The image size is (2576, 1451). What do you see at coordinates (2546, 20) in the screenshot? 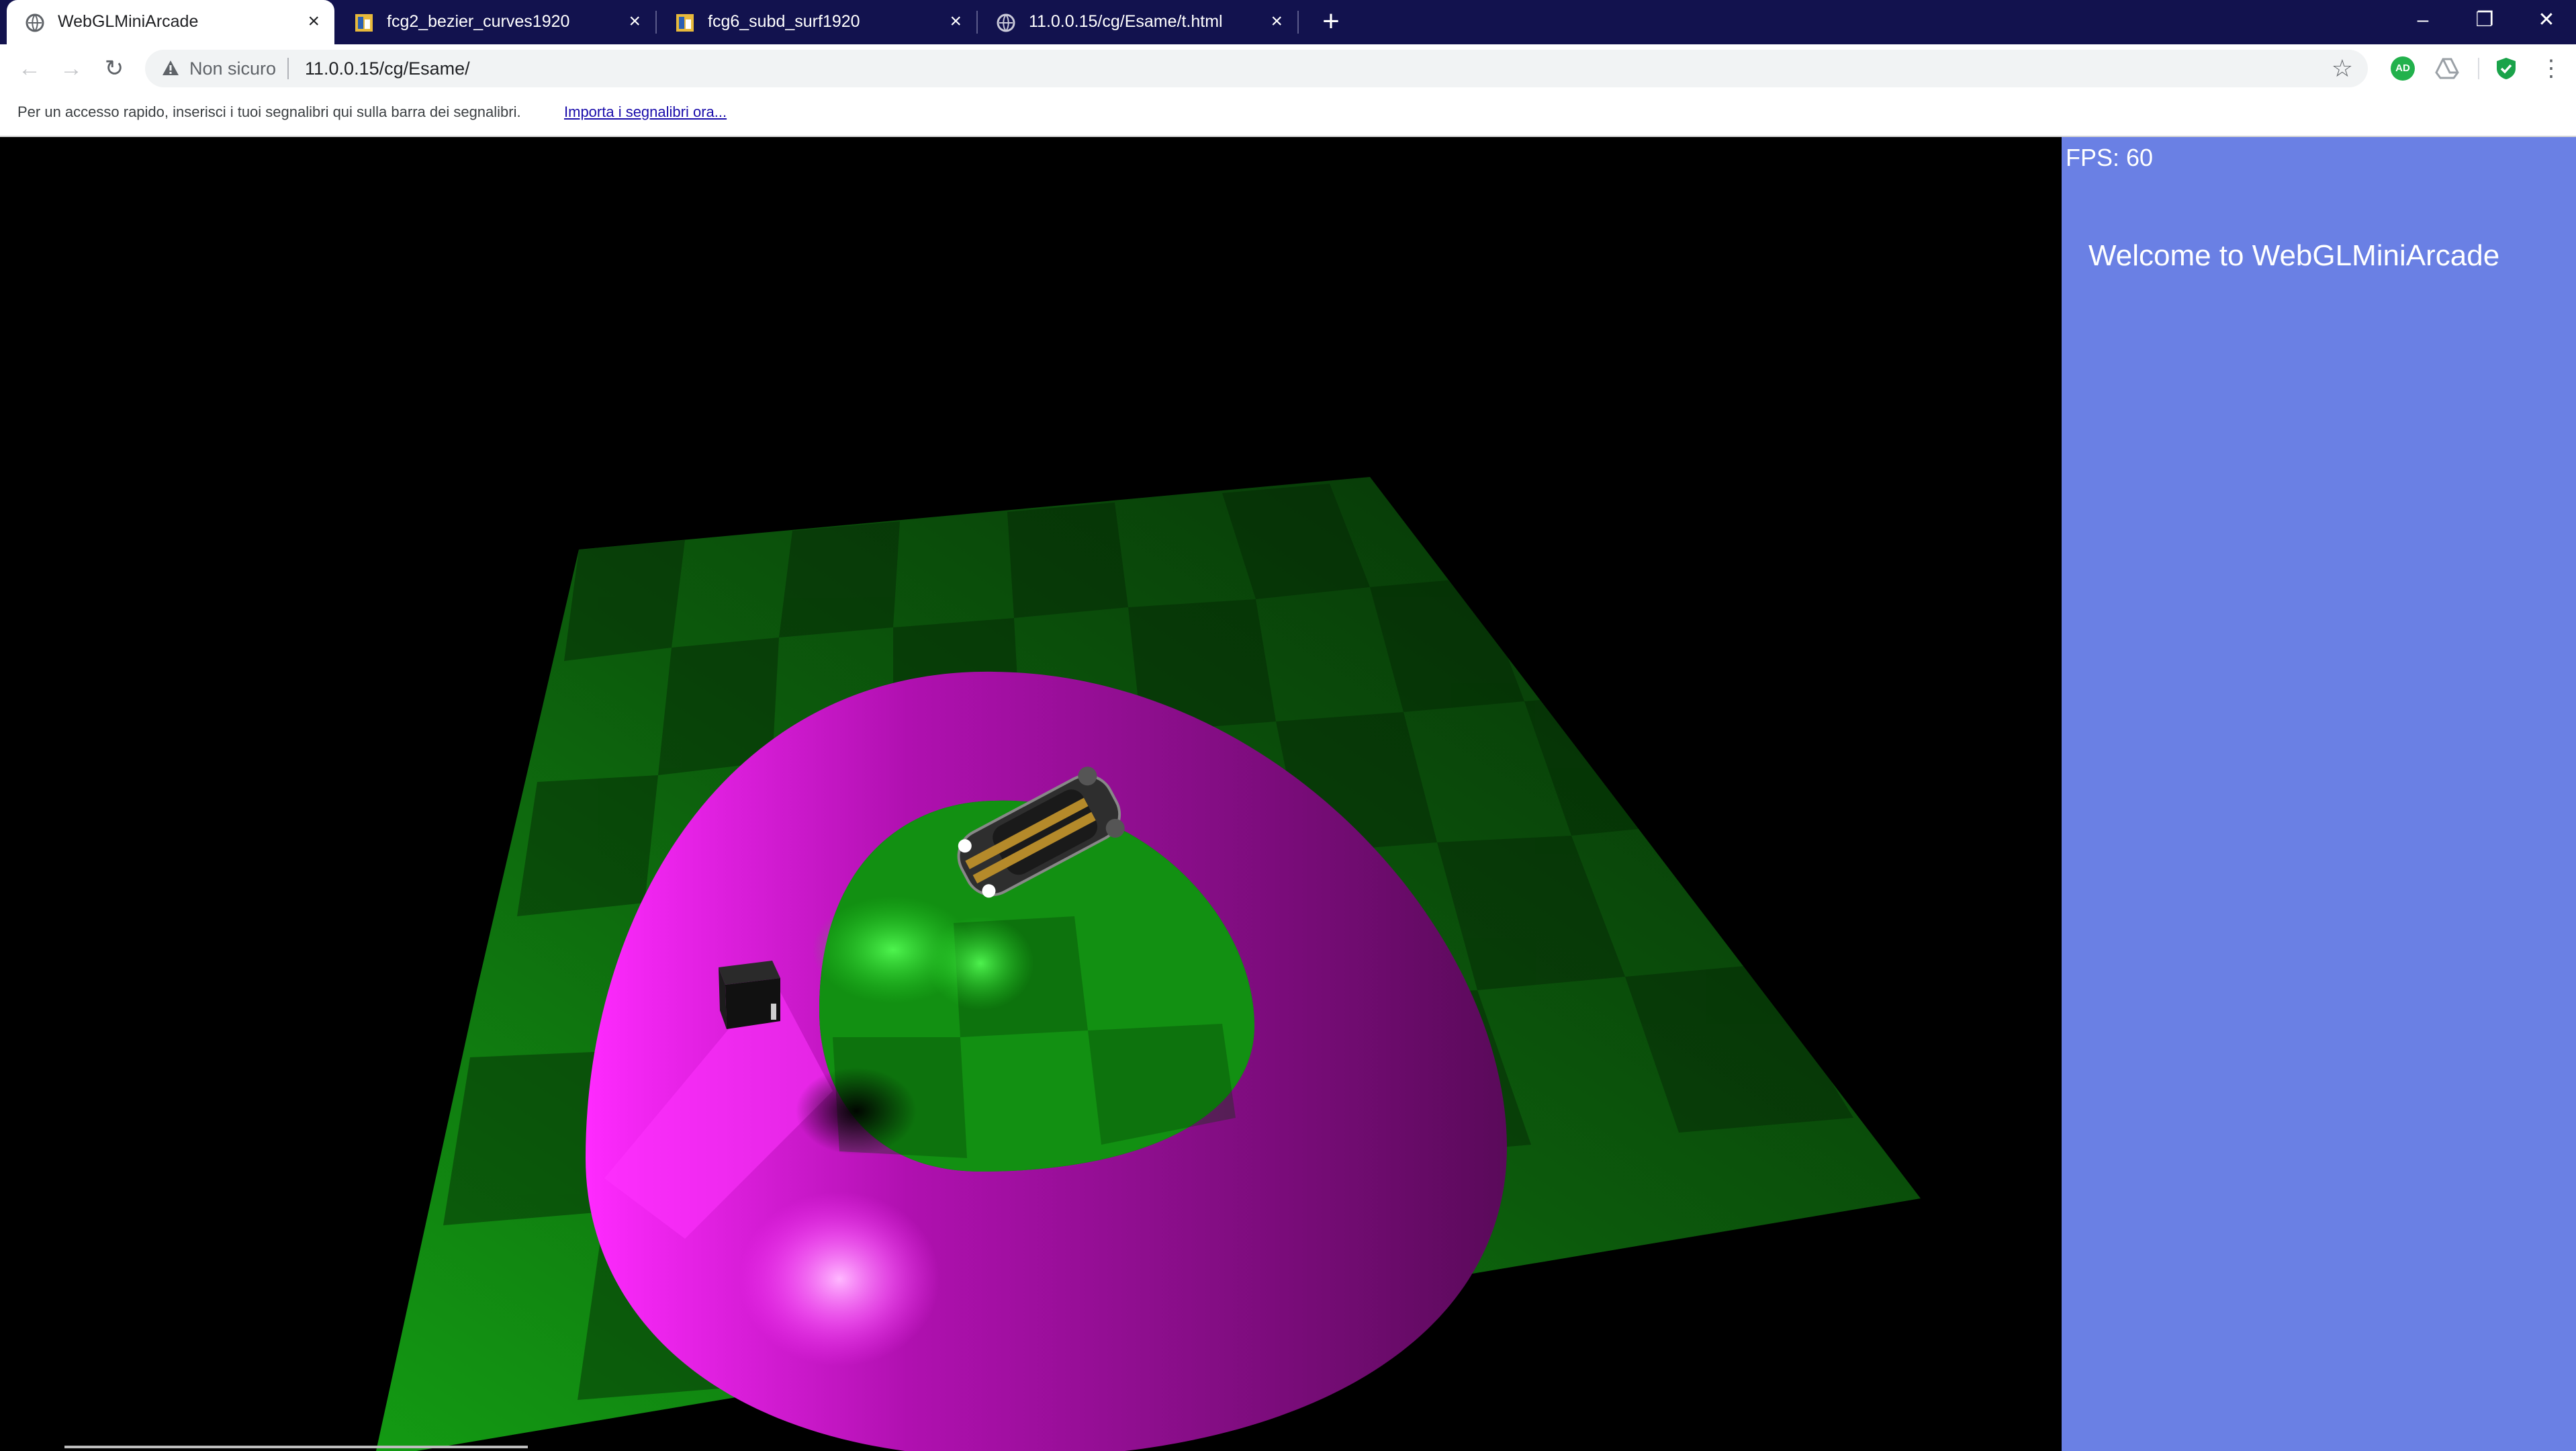
I see `close-window-button: ✕` at bounding box center [2546, 20].